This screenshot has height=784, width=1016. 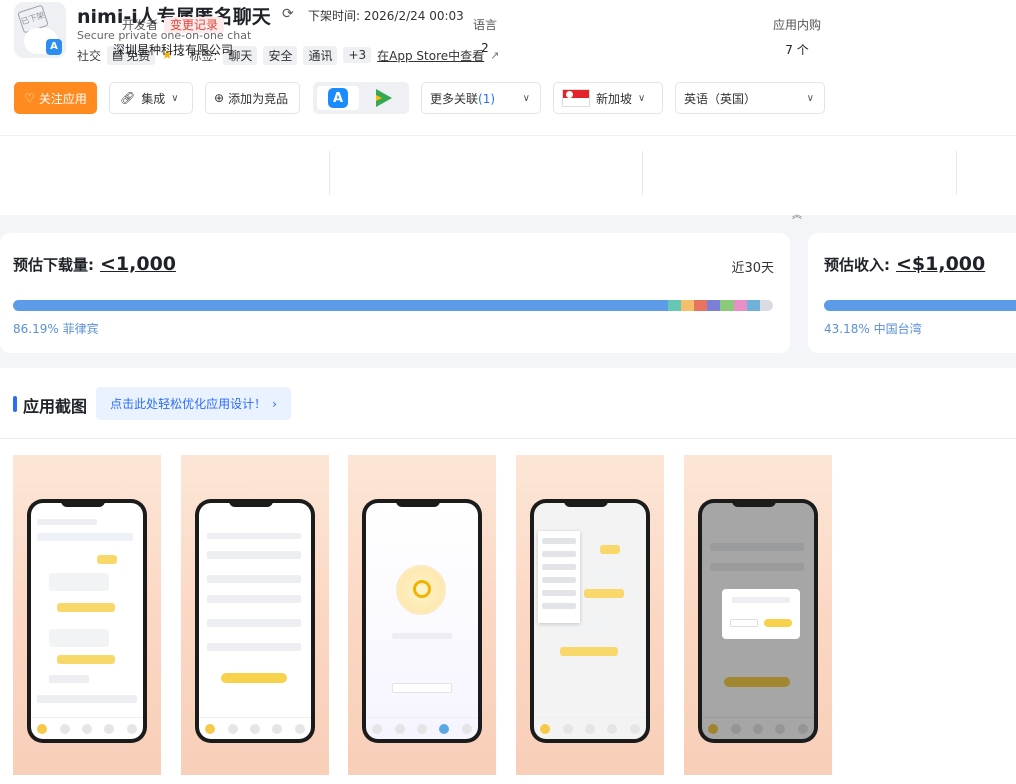 What do you see at coordinates (139, 25) in the screenshot?
I see `developer-label: 开发者` at bounding box center [139, 25].